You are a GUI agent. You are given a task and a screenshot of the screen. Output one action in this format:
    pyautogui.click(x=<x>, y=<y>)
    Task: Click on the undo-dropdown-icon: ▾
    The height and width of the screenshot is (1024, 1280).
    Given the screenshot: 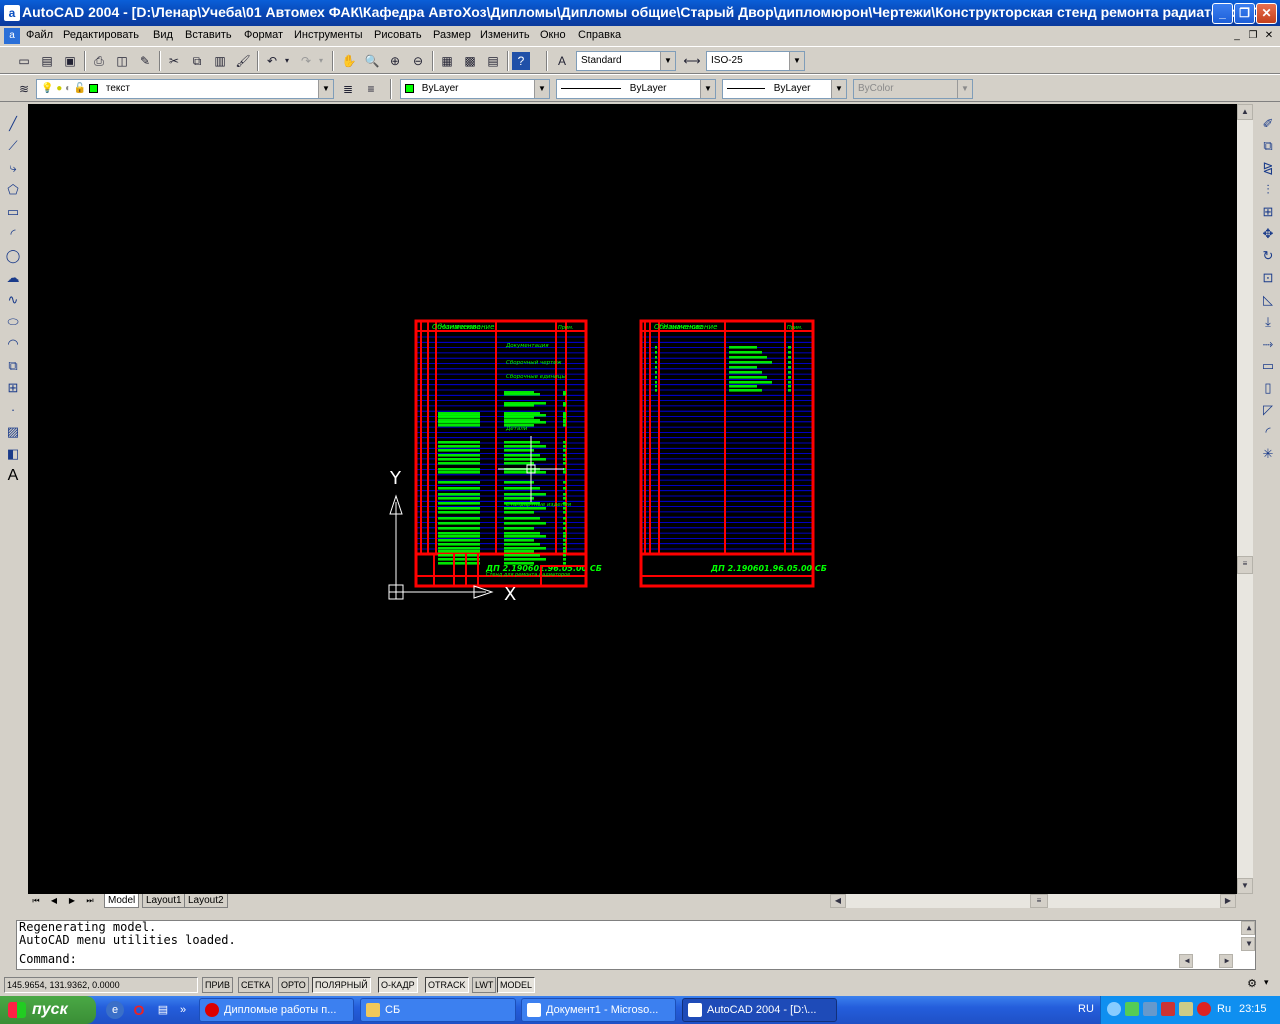 What is the action you would take?
    pyautogui.click(x=287, y=61)
    